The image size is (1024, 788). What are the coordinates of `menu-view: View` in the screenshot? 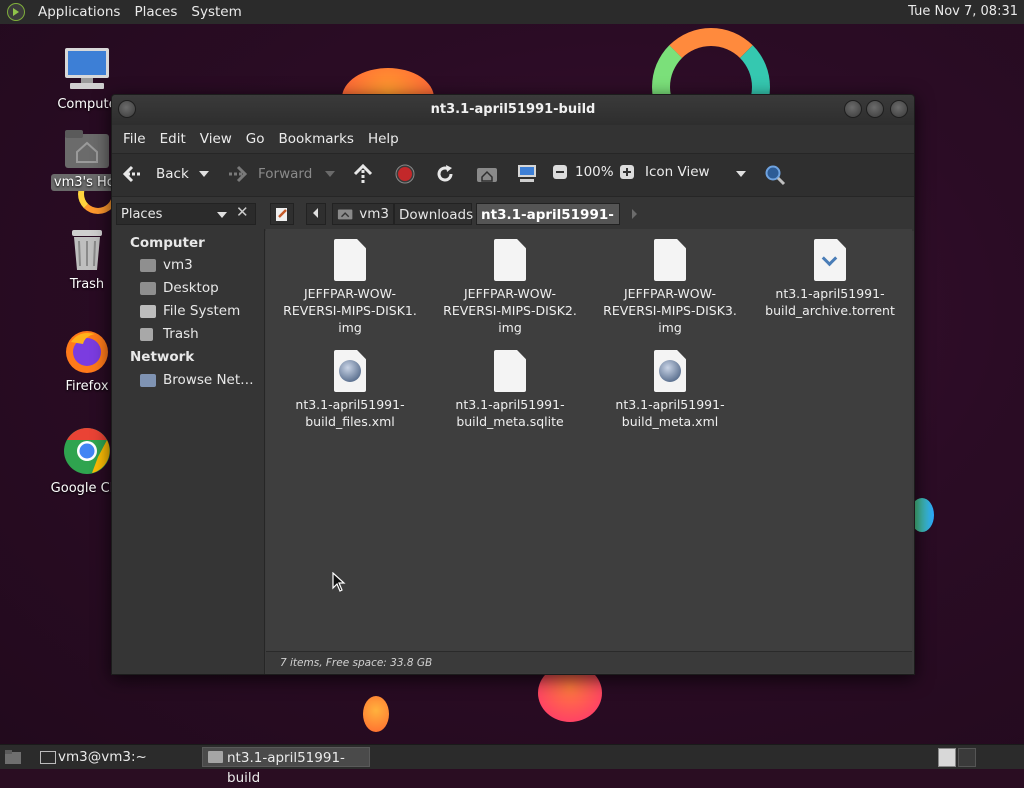 It's located at (216, 139).